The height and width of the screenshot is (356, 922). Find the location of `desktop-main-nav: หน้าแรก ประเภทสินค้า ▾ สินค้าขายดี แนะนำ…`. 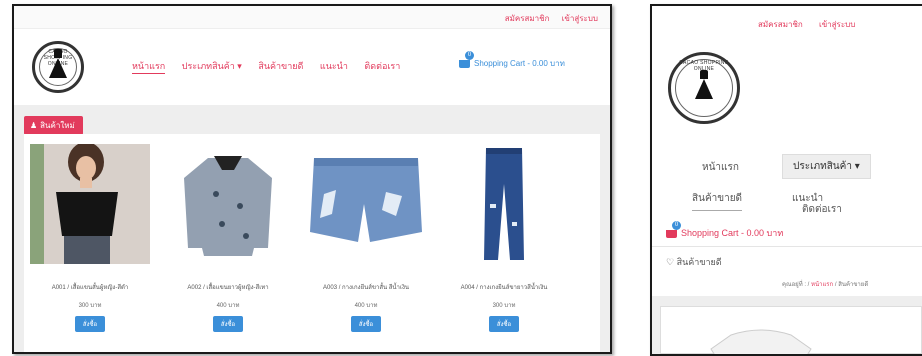

desktop-main-nav: หน้าแรก ประเภทสินค้า ▾ สินค้าขายดี แนะนำ… is located at coordinates (273, 66).